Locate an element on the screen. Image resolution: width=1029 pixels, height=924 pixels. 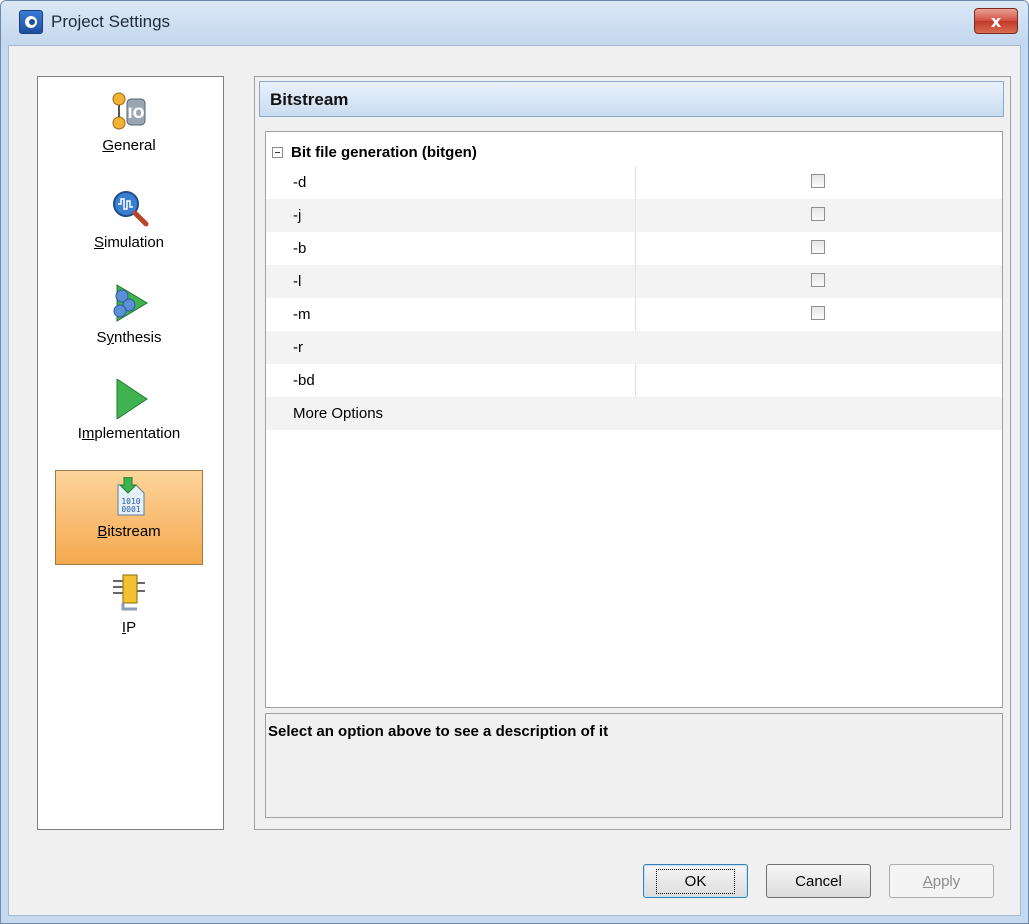
nav-label-mnemonic: G is located at coordinates (108, 145).